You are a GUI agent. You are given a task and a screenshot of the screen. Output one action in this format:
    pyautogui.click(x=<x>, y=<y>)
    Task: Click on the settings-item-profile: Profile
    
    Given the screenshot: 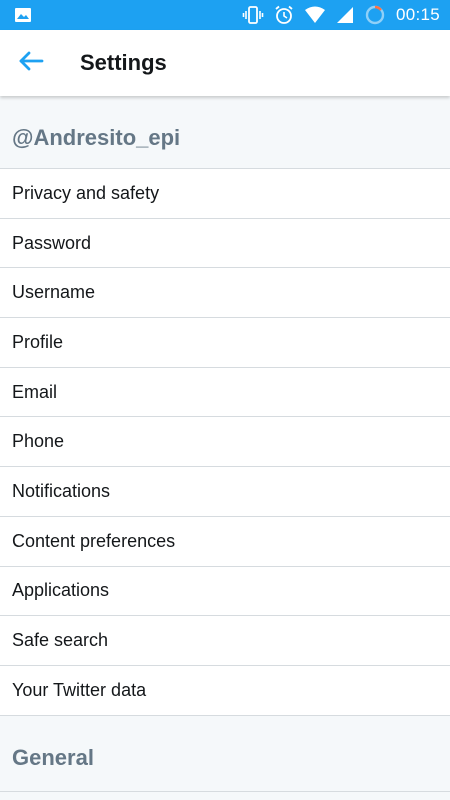 What is the action you would take?
    pyautogui.click(x=225, y=343)
    